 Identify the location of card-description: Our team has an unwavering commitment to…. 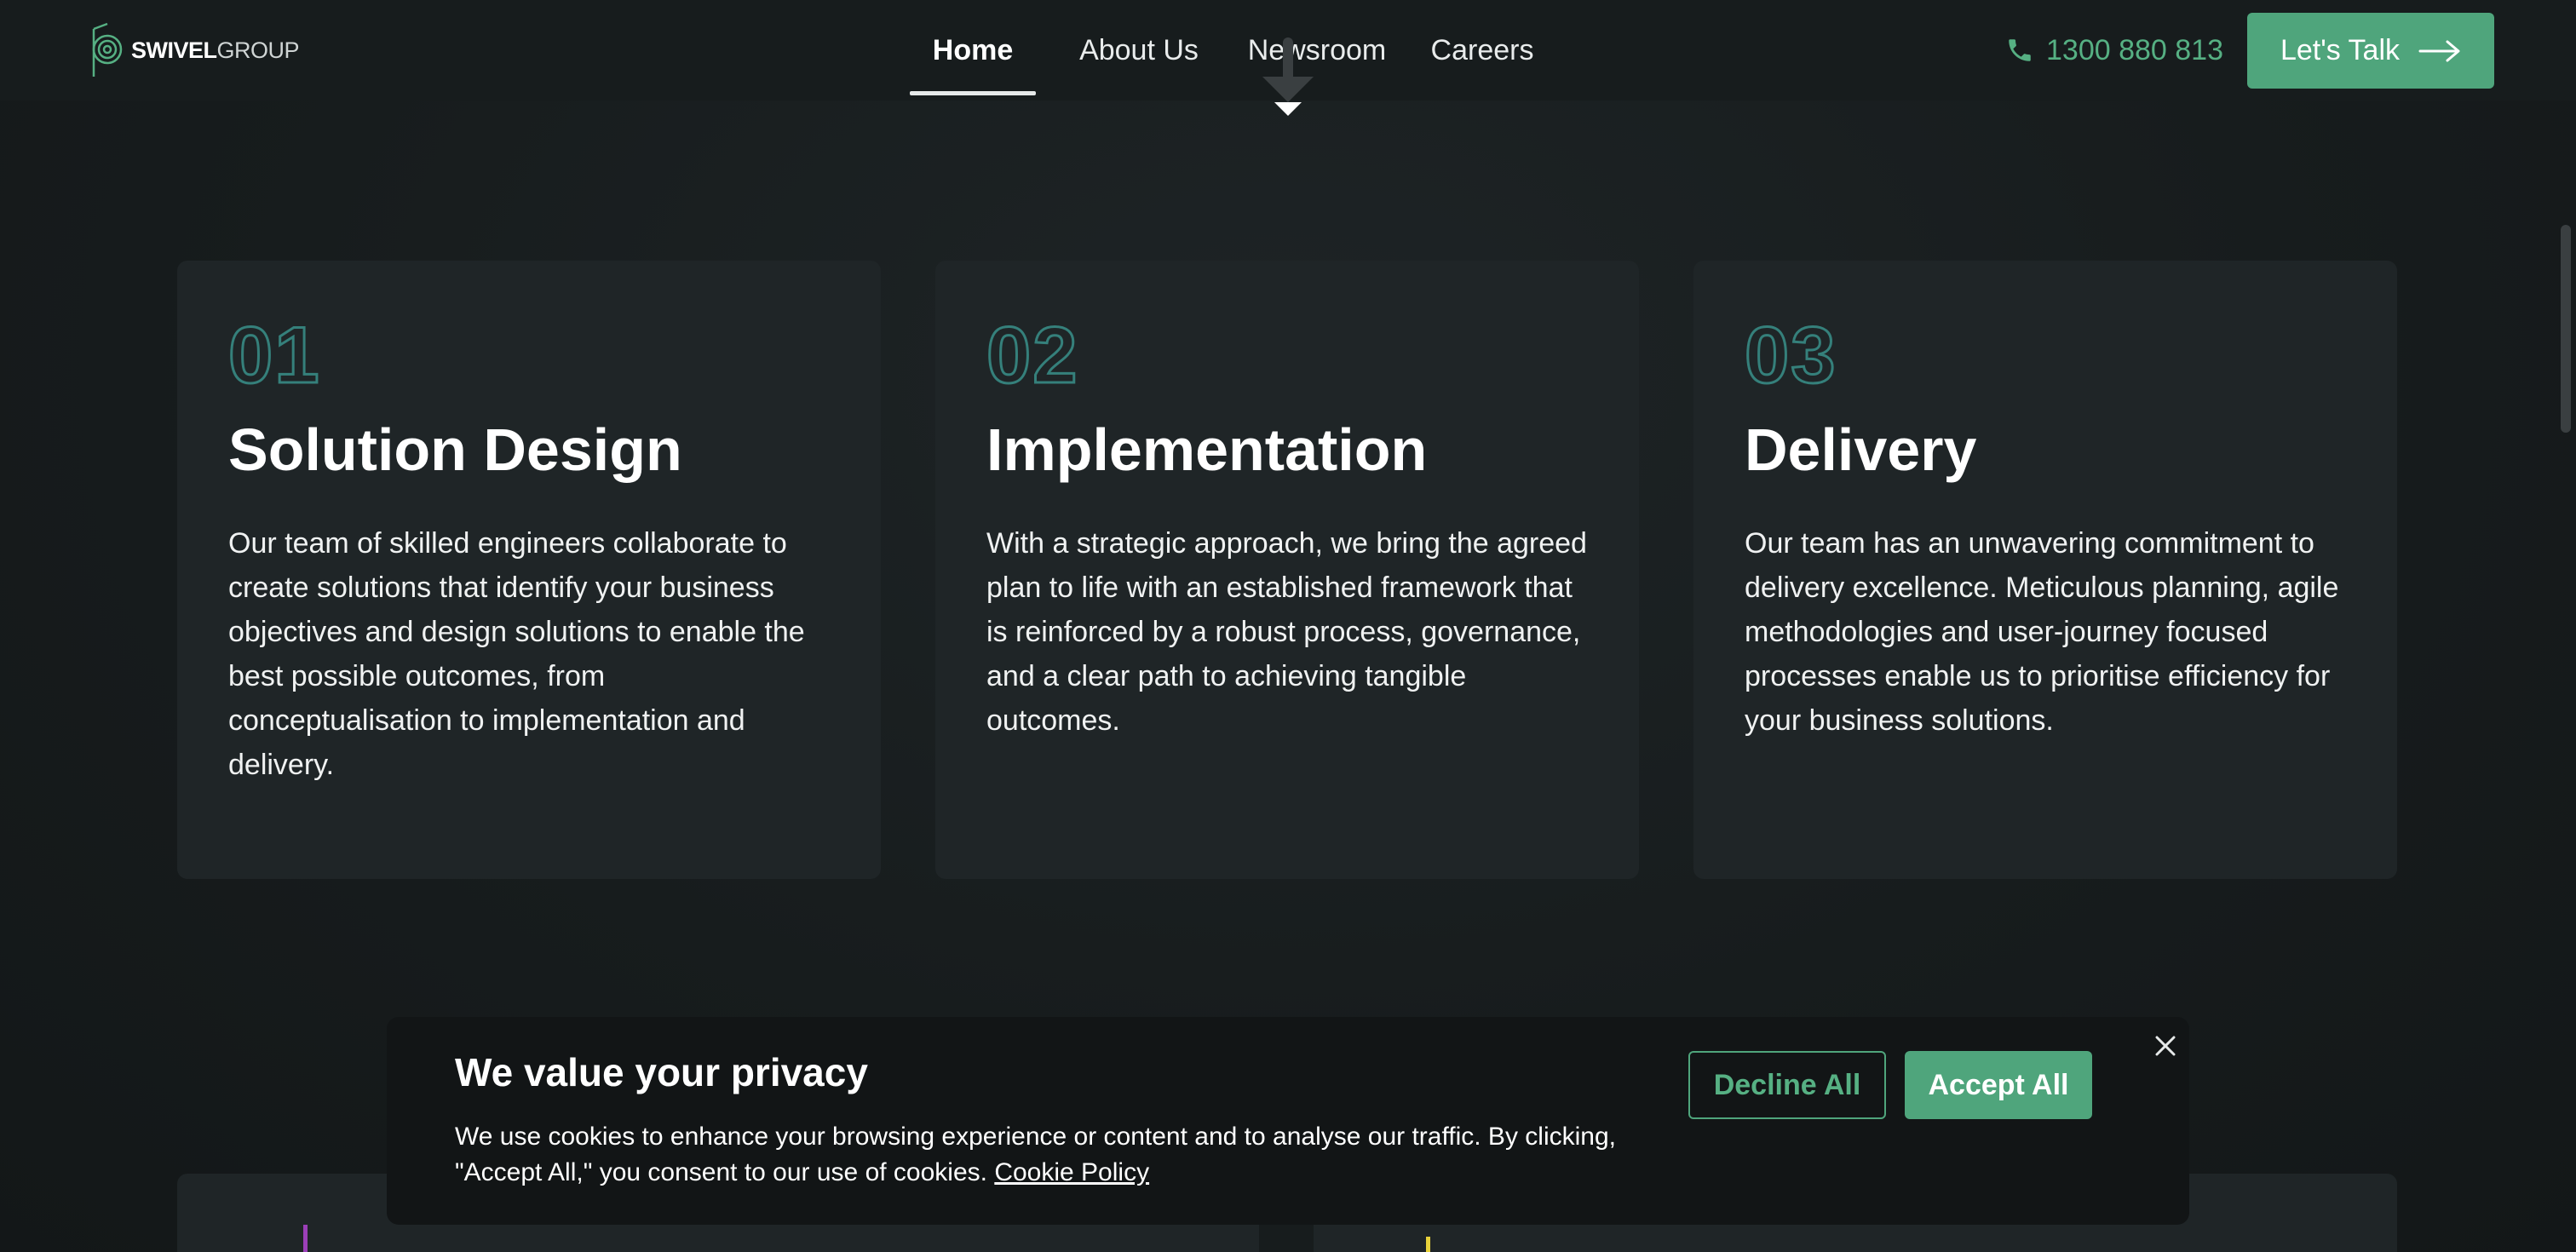
(2042, 631).